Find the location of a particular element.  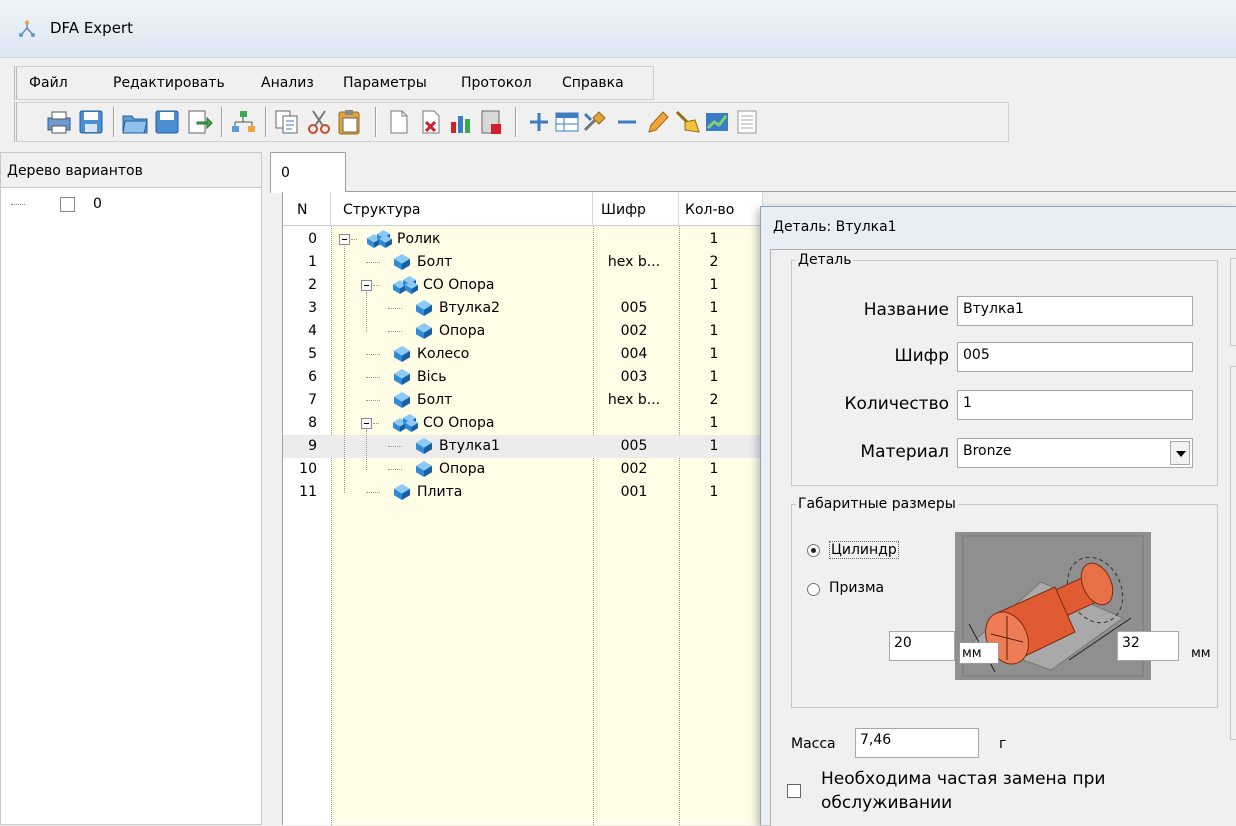

cylinder-radio is located at coordinates (813, 550).